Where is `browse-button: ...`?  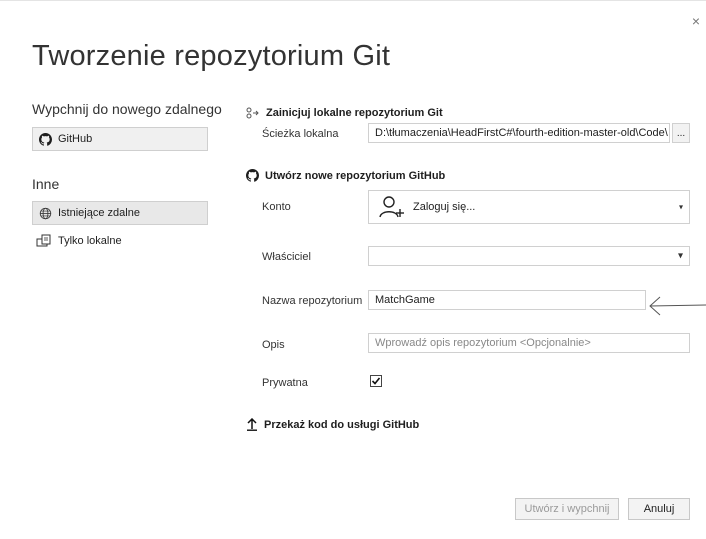 browse-button: ... is located at coordinates (681, 133).